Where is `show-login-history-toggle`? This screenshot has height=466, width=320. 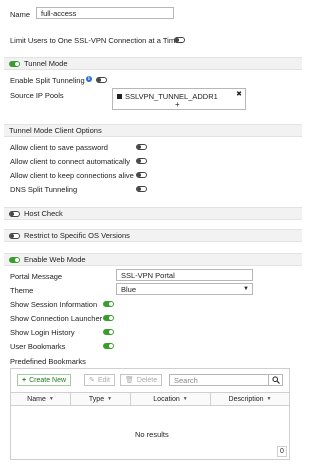
show-login-history-toggle is located at coordinates (108, 332).